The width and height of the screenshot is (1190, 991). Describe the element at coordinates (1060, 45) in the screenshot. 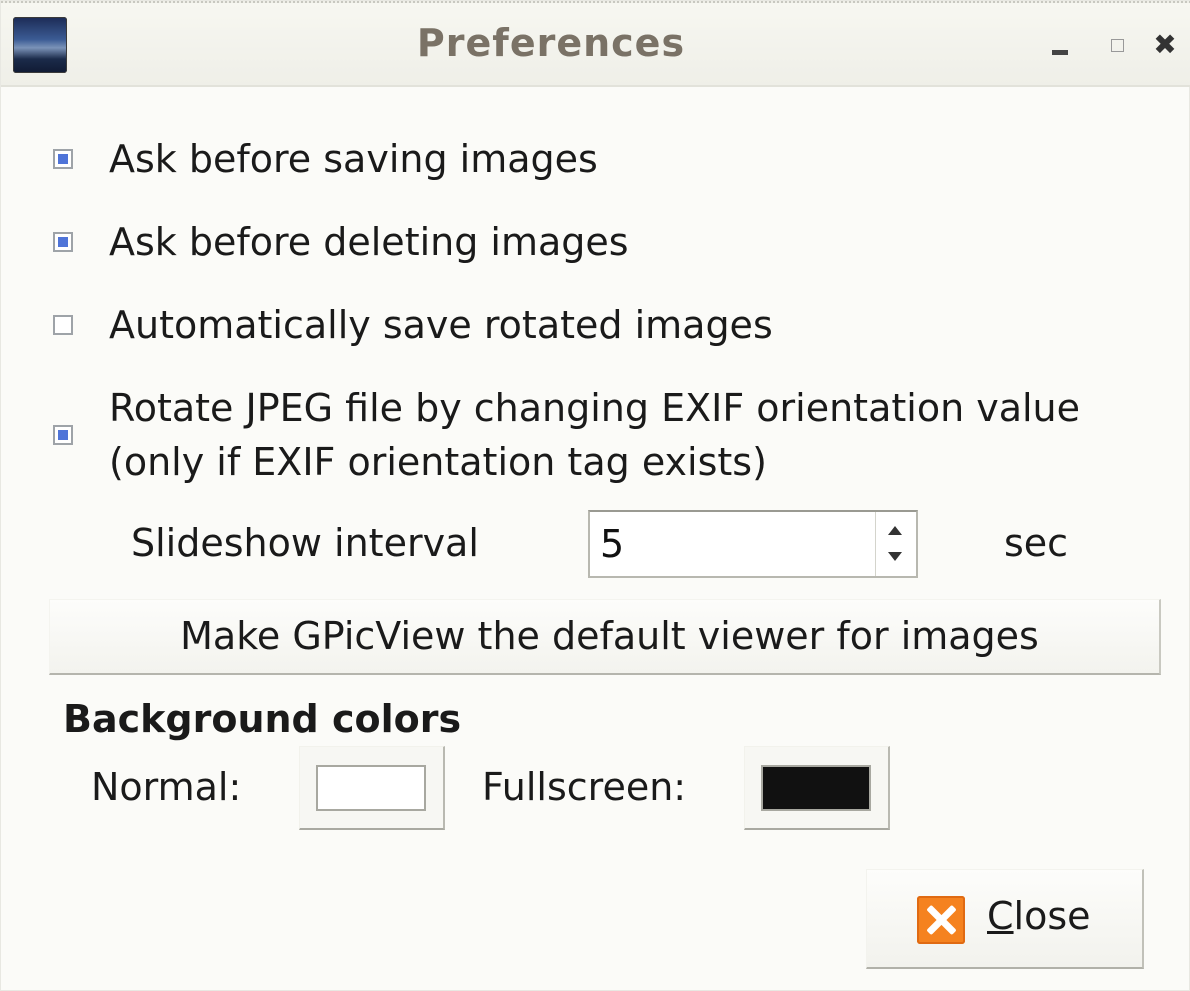

I see `minimize-icon` at that location.